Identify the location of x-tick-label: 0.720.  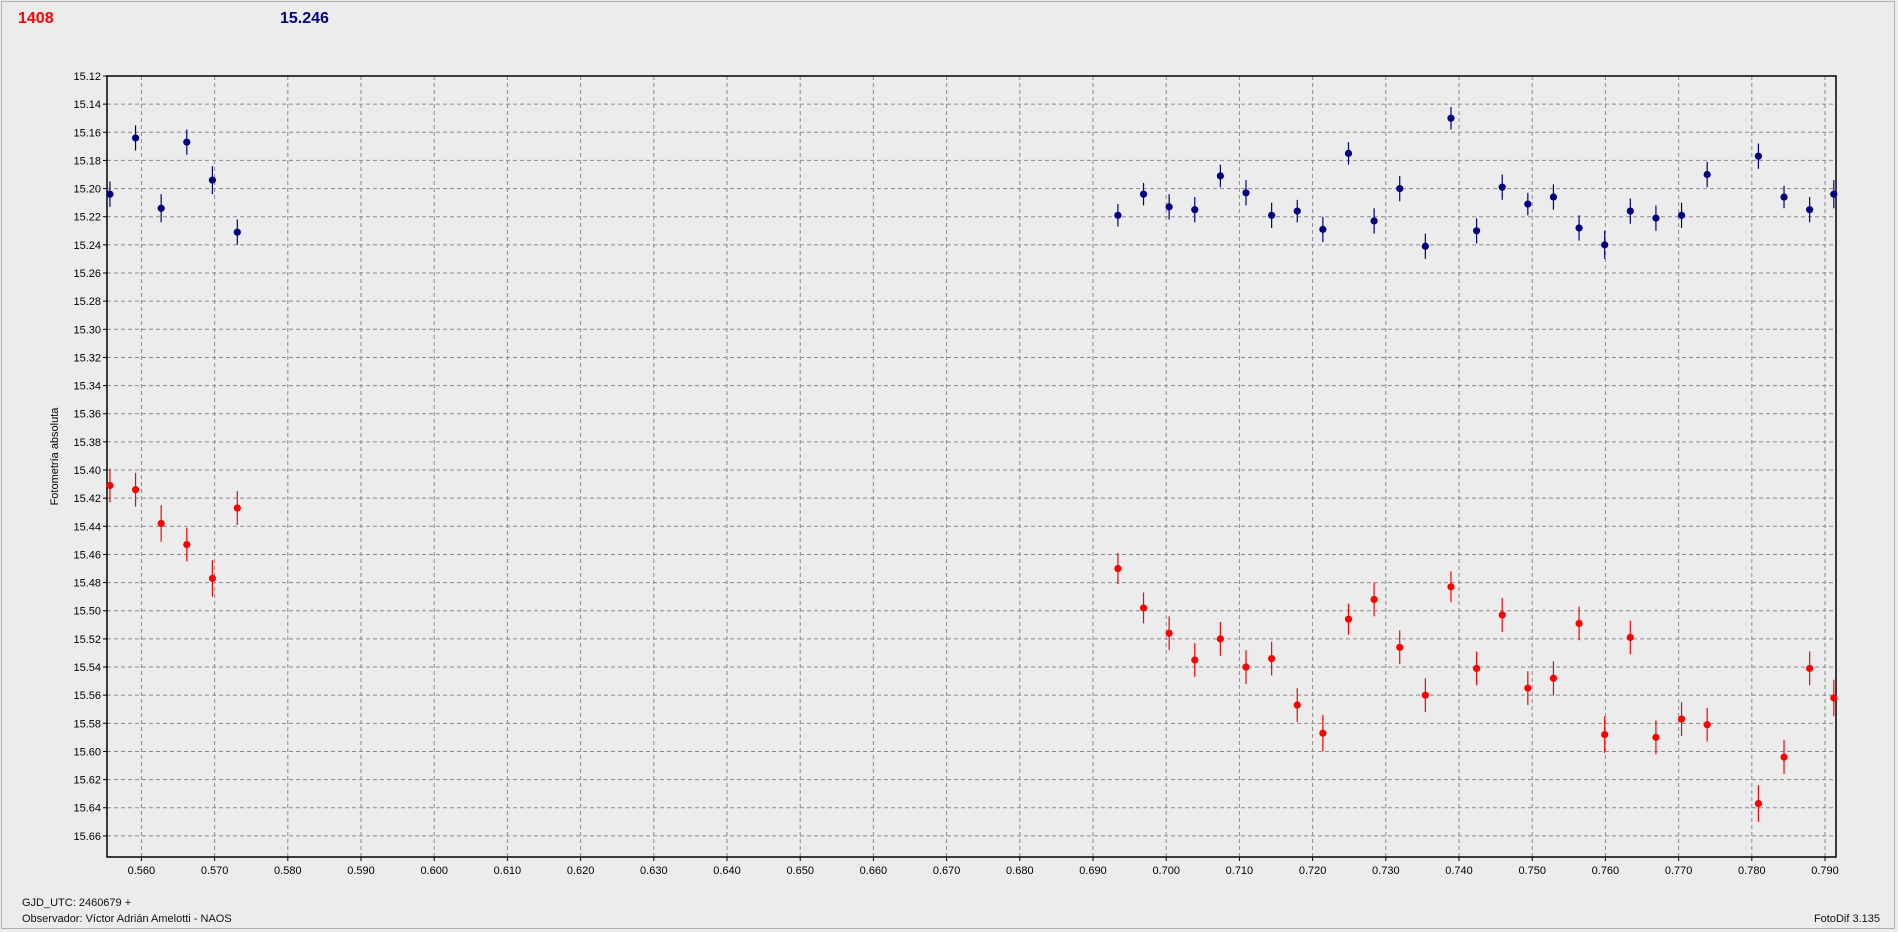
(1313, 871).